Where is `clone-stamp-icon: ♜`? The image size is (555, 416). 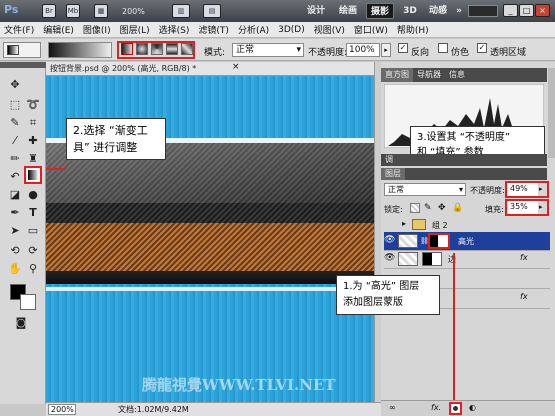 clone-stamp-icon: ♜ is located at coordinates (33, 159).